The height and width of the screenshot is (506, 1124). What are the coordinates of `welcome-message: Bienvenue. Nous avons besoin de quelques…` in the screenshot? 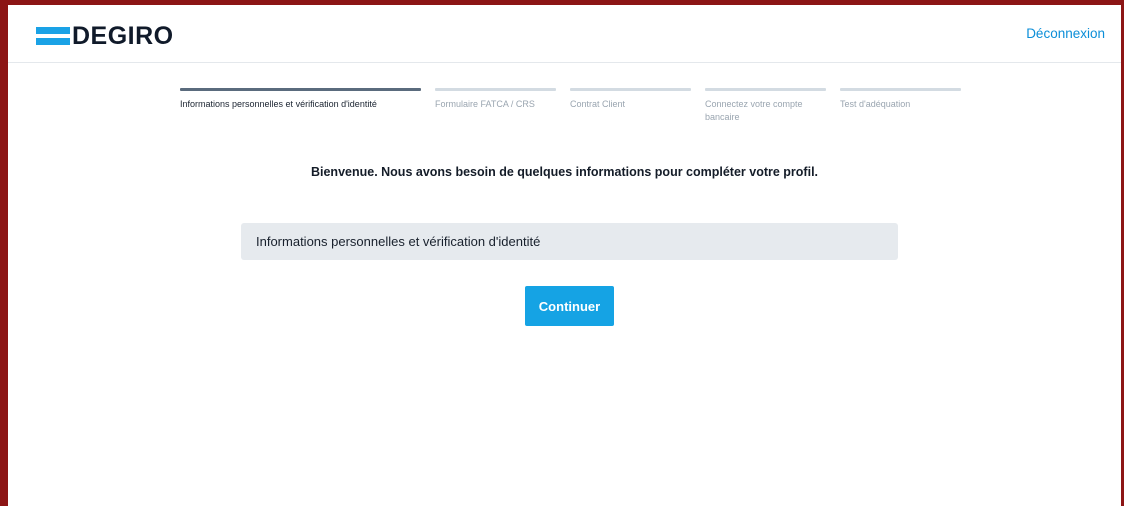 It's located at (564, 172).